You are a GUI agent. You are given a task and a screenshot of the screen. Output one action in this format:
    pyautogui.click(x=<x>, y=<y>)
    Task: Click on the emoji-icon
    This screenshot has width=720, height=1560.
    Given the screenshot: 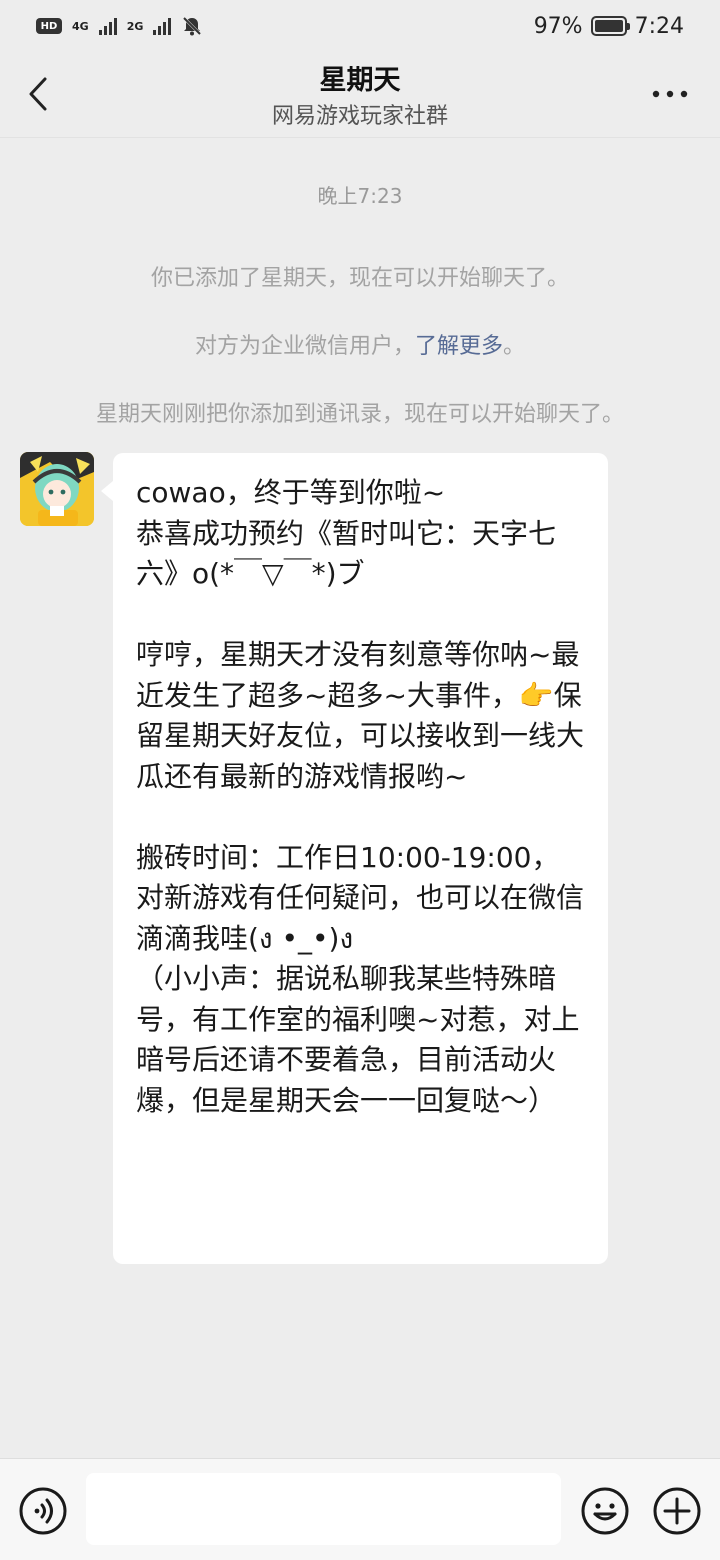 What is the action you would take?
    pyautogui.click(x=605, y=1511)
    